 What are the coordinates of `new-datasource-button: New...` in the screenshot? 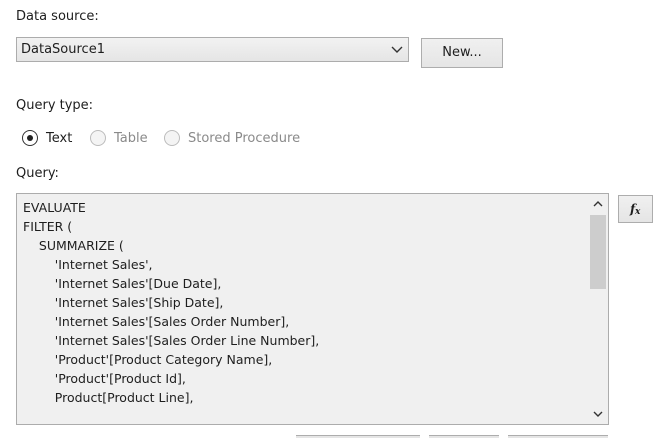 It's located at (462, 53).